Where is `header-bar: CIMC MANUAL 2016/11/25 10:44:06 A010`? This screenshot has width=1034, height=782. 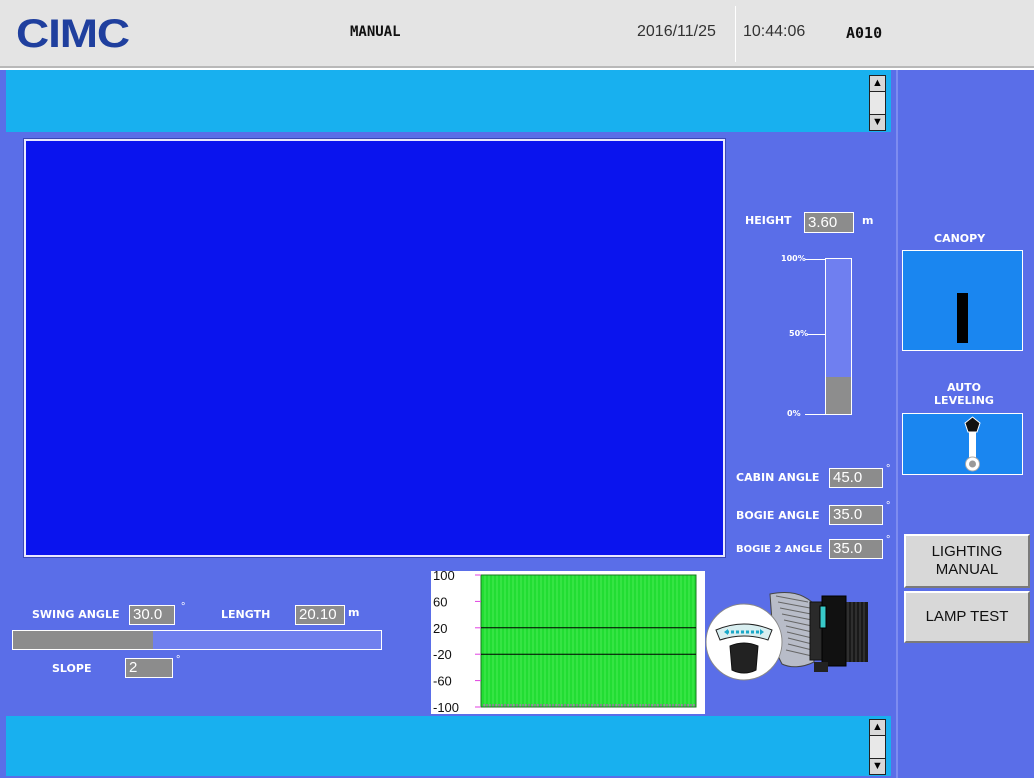
header-bar: CIMC MANUAL 2016/11/25 10:44:06 A010 is located at coordinates (517, 34).